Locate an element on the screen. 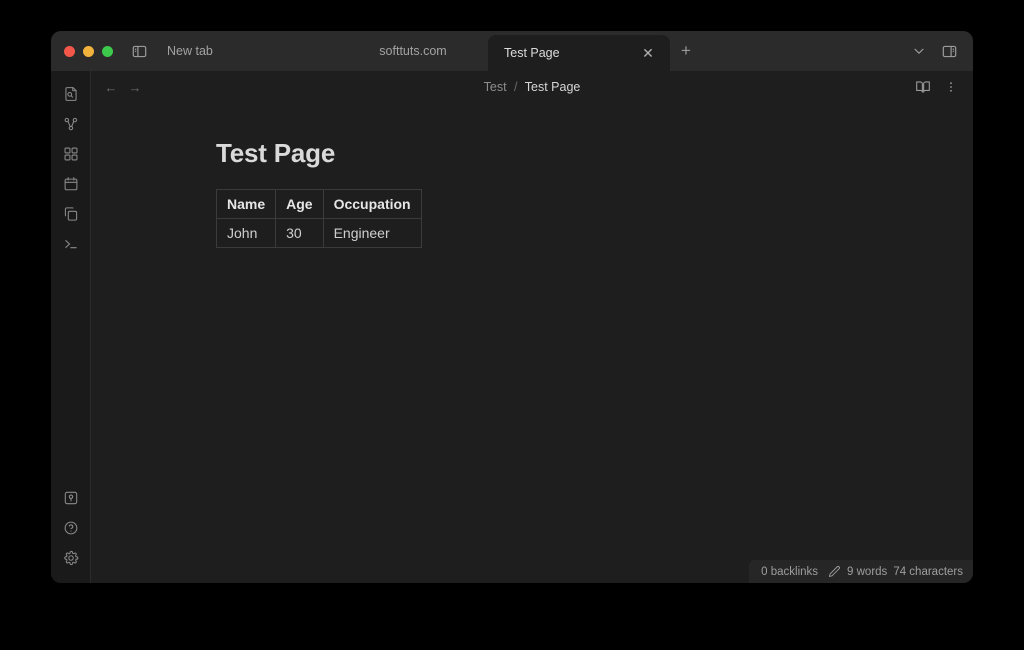 The image size is (1024, 650). help-circle-icon is located at coordinates (71, 528).